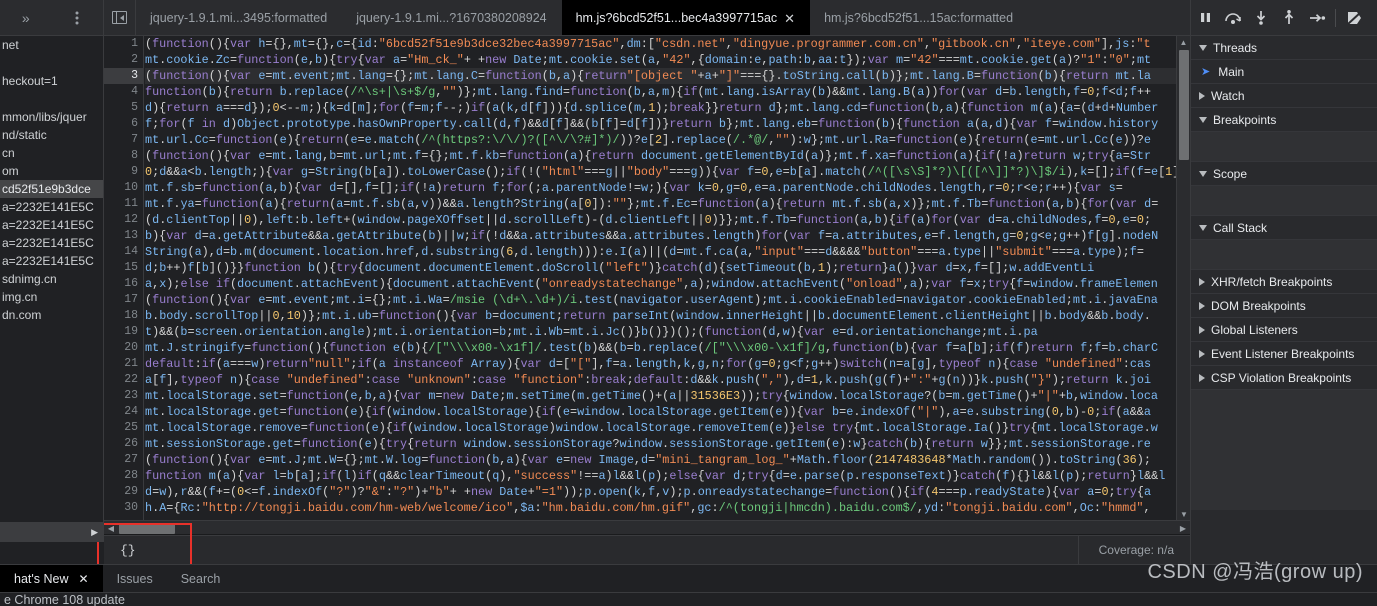 The width and height of the screenshot is (1377, 606). I want to click on line-number: 29, so click(123, 492).